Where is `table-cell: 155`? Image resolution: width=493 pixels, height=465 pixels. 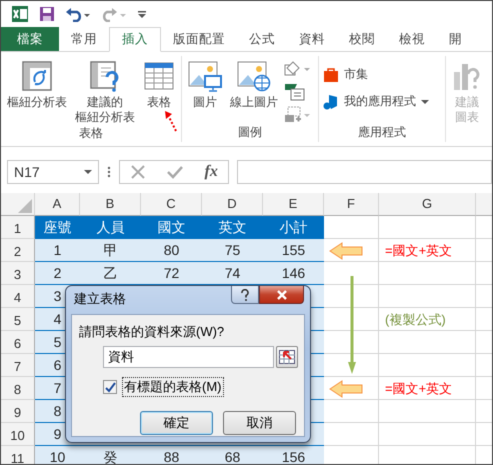
table-cell: 155 is located at coordinates (293, 250).